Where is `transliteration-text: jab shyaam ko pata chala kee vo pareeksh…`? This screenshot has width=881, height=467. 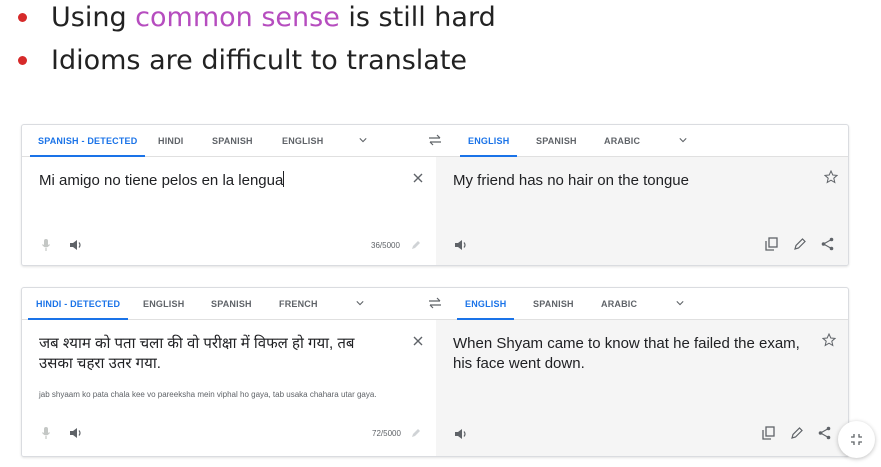 transliteration-text: jab shyaam ko pata chala kee vo pareeksh… is located at coordinates (208, 394).